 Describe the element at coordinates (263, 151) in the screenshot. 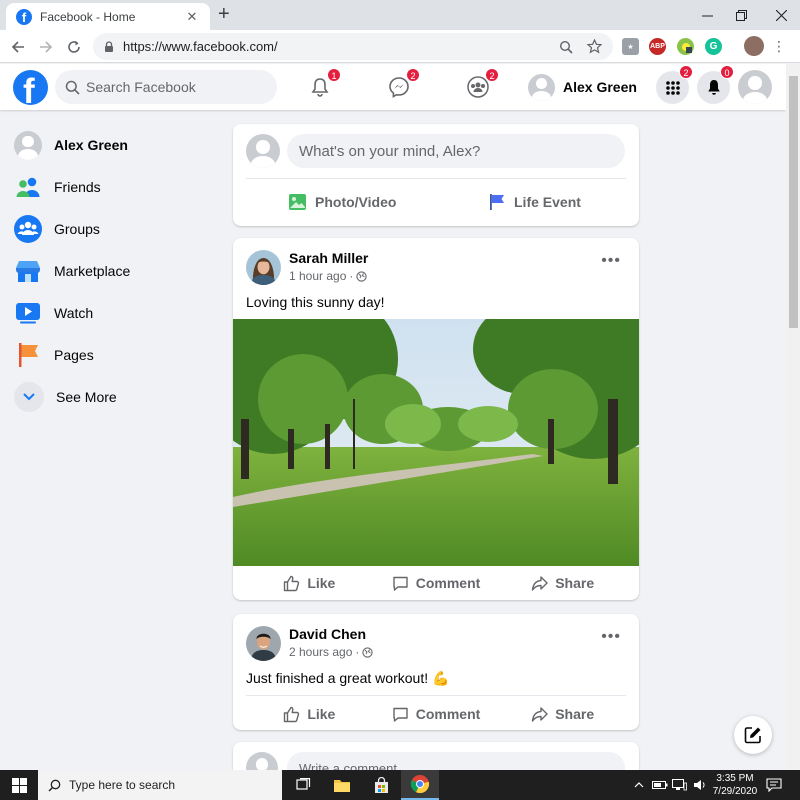

I see `composer-avatar` at that location.